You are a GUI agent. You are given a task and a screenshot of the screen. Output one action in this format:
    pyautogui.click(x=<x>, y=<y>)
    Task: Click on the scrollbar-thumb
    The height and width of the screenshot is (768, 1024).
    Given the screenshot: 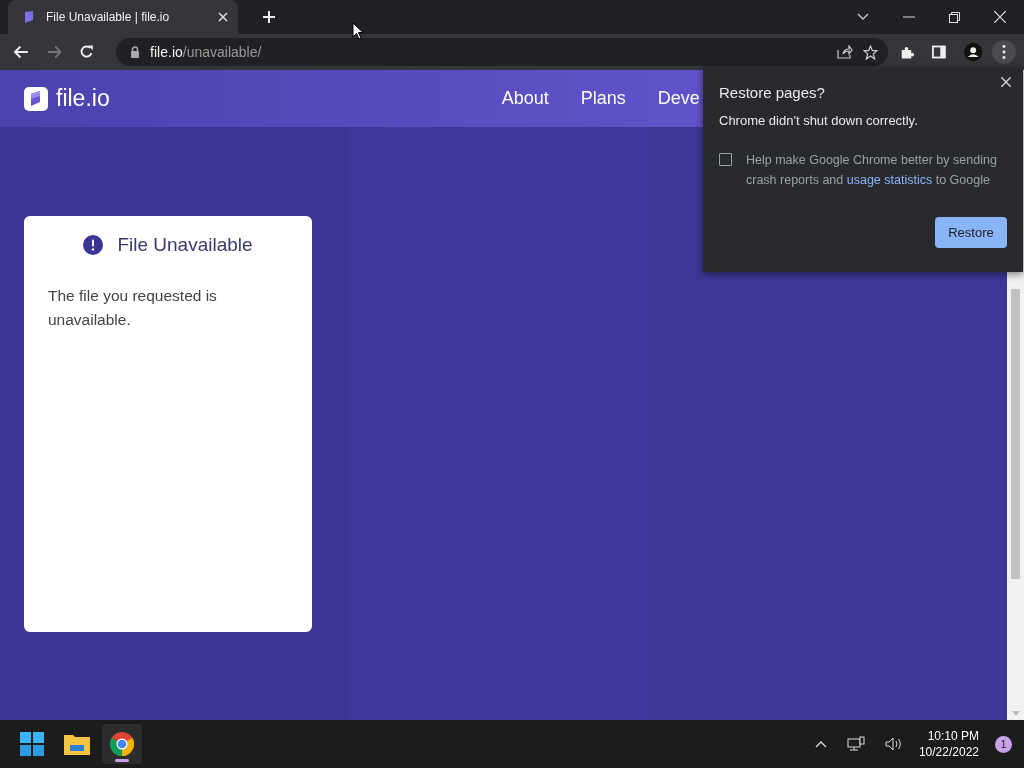 What is the action you would take?
    pyautogui.click(x=1015, y=434)
    